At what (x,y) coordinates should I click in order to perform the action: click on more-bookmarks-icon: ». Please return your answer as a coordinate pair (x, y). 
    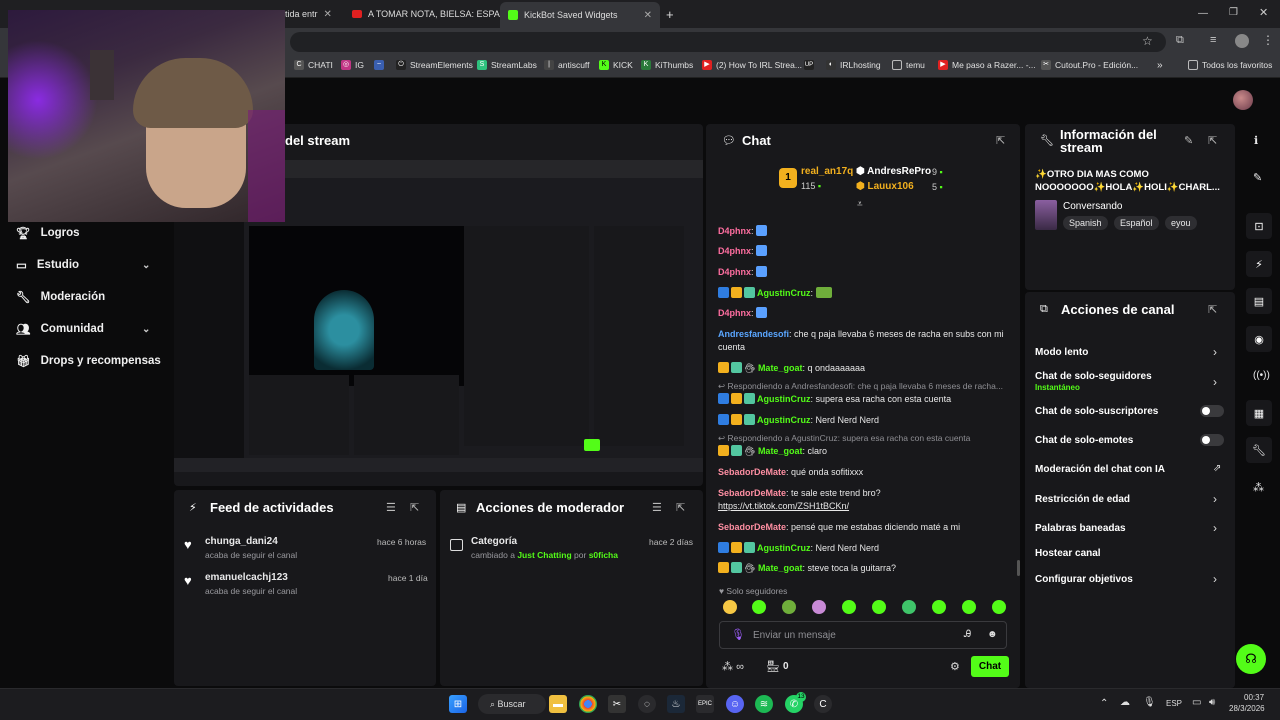
    Looking at the image, I should click on (1160, 65).